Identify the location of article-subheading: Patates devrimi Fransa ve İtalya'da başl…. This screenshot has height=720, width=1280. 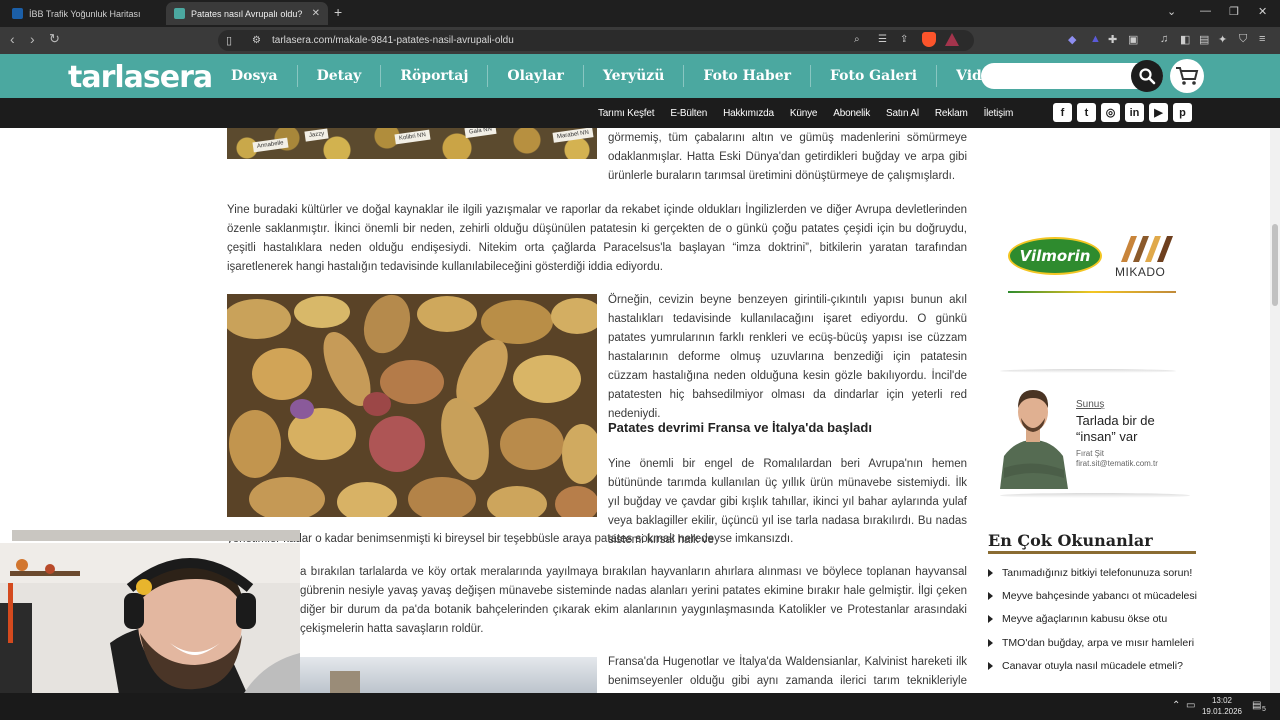
(740, 427).